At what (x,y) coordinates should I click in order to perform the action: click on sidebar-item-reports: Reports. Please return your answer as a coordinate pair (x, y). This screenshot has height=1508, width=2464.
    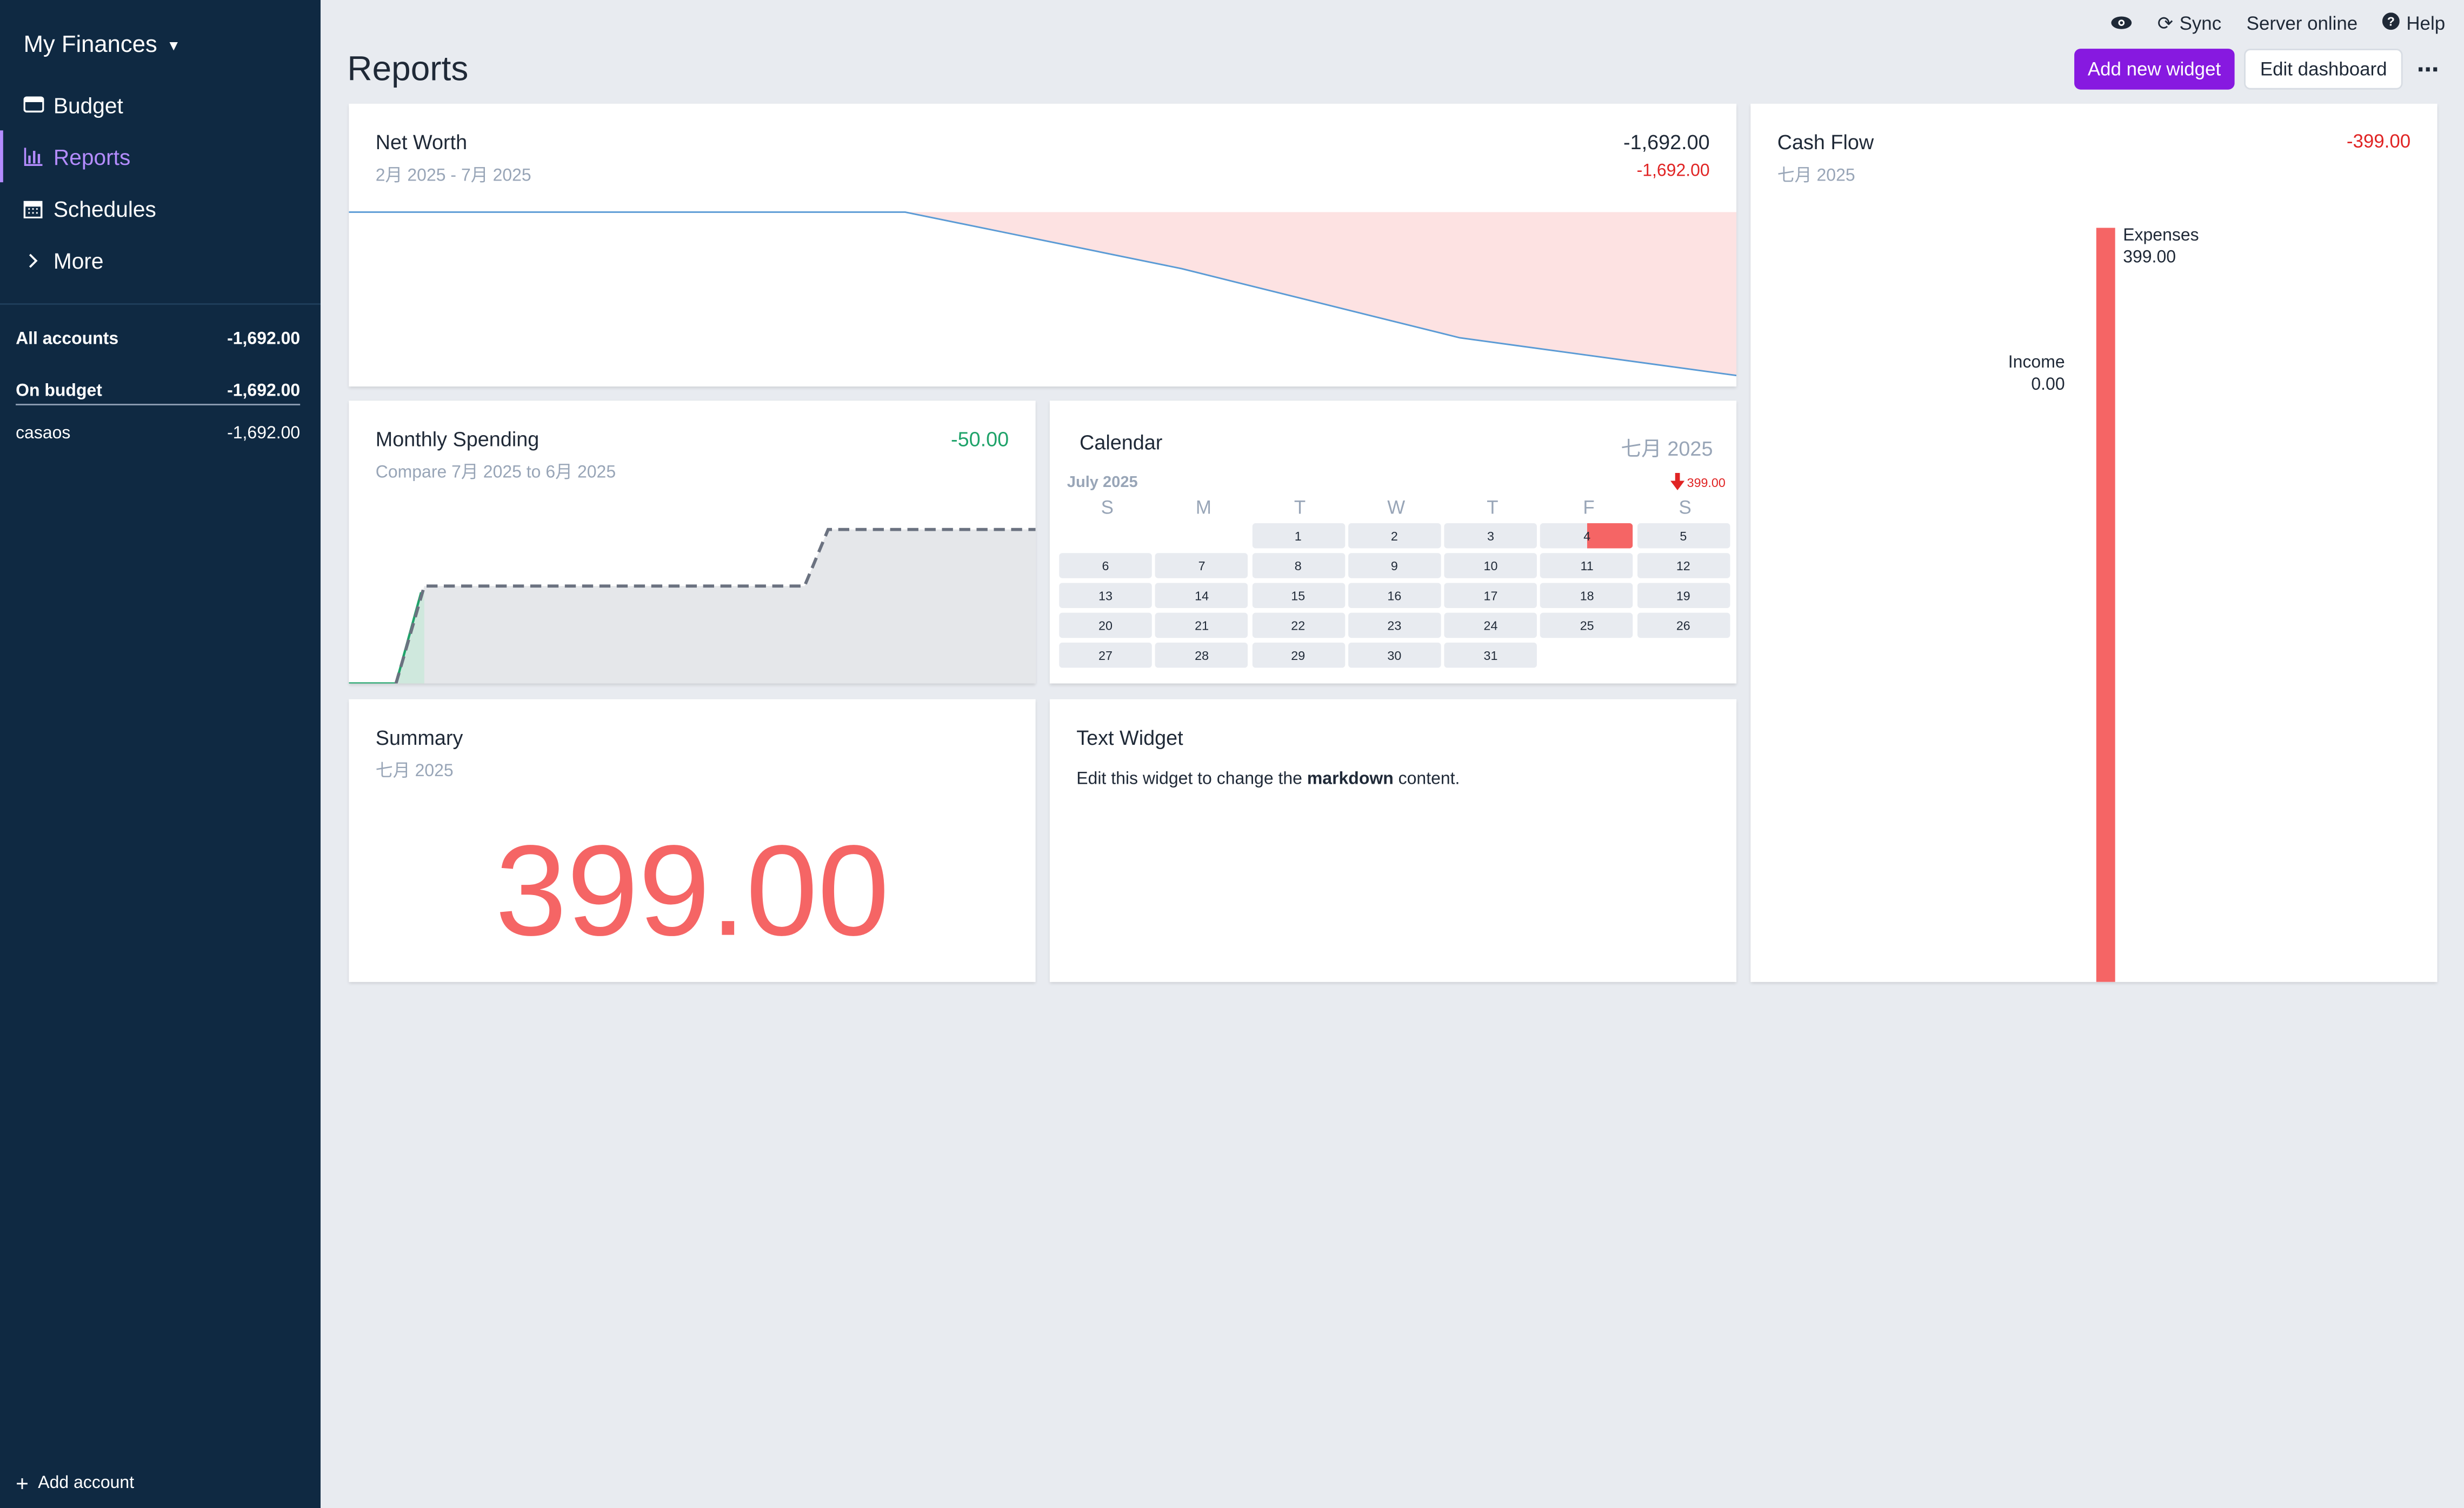
    Looking at the image, I should click on (161, 156).